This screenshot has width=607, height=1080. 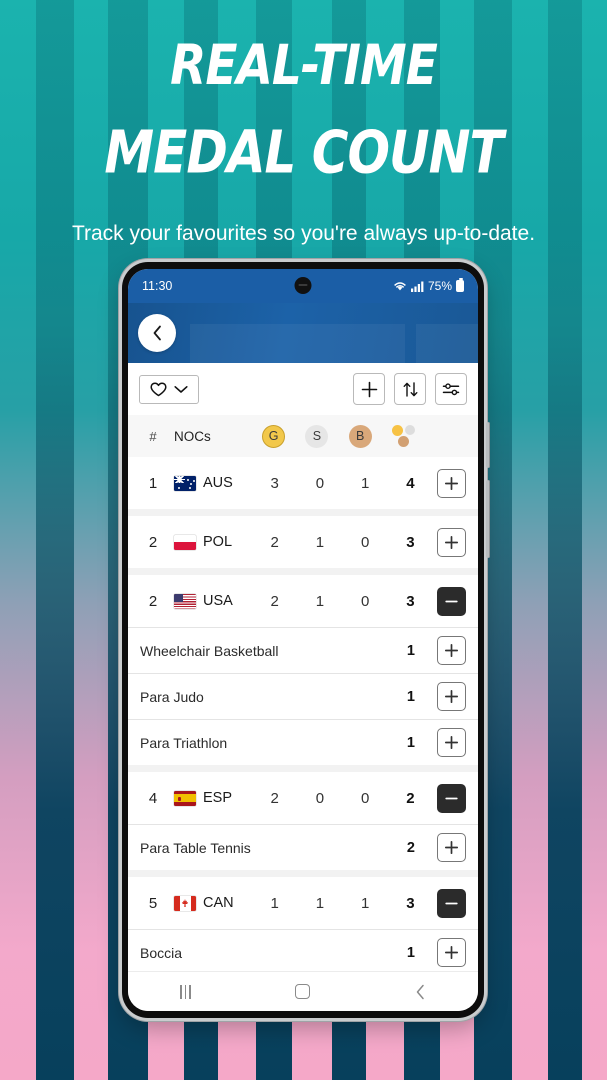 I want to click on row-gold-count: 3, so click(x=274, y=483).